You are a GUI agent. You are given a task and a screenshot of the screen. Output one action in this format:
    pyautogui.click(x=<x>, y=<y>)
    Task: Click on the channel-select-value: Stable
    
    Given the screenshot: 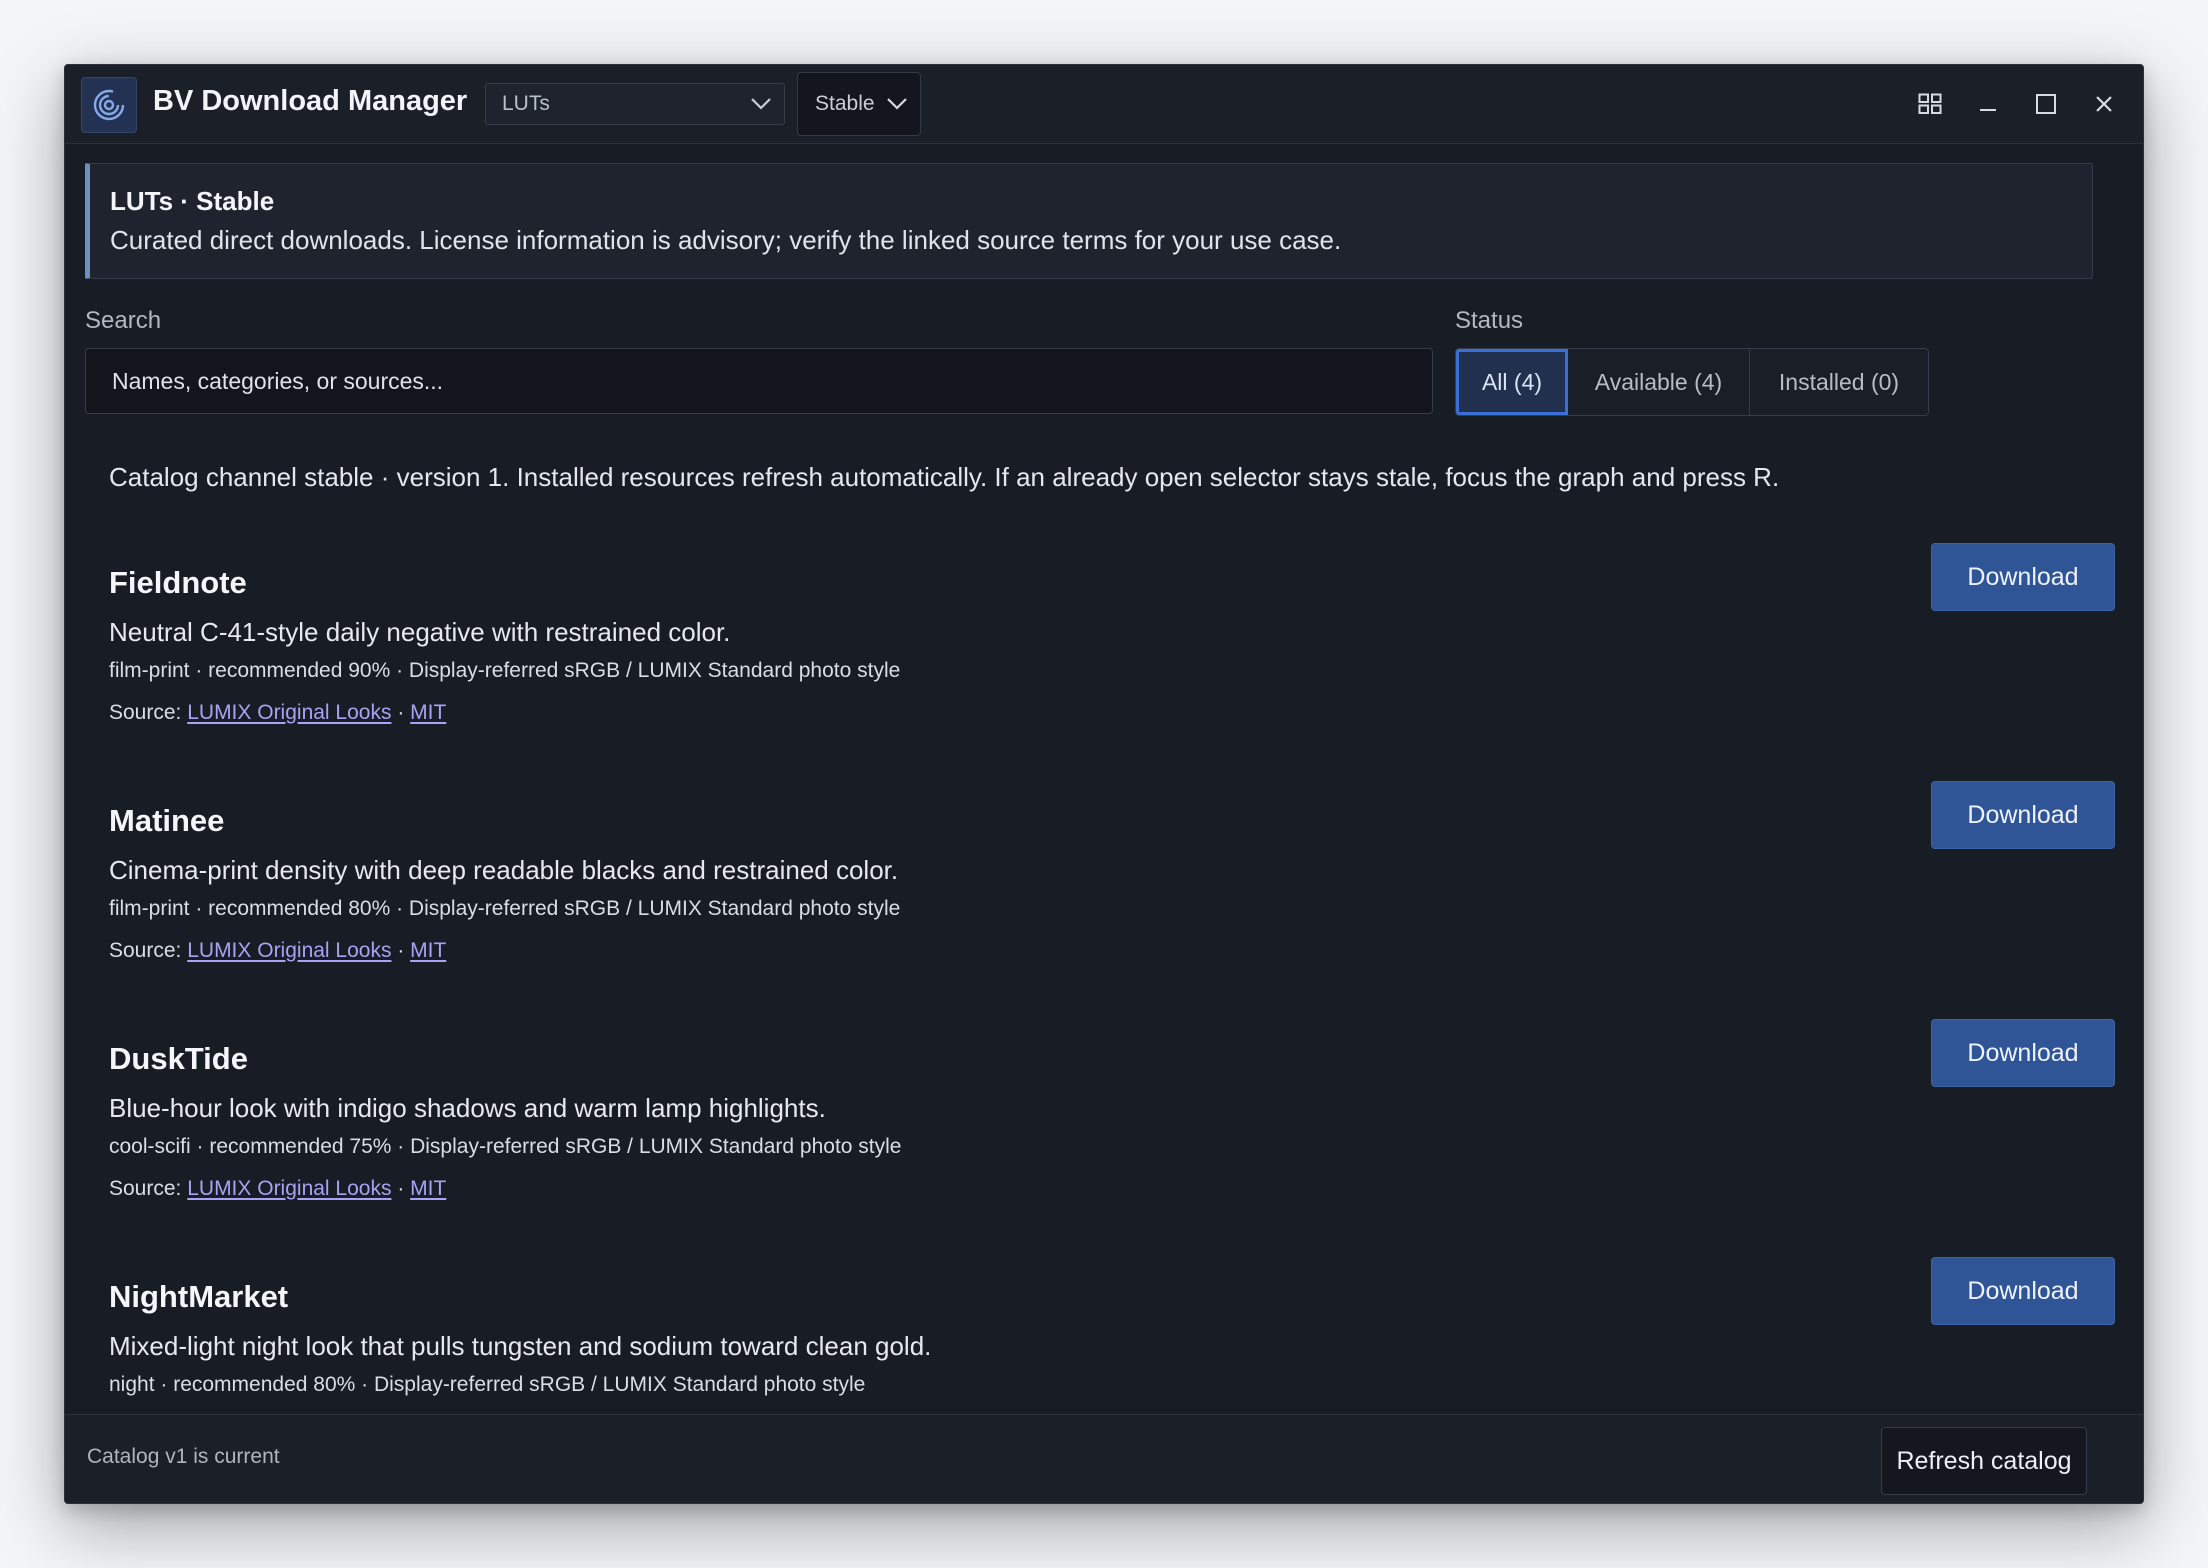 What is the action you would take?
    pyautogui.click(x=845, y=103)
    